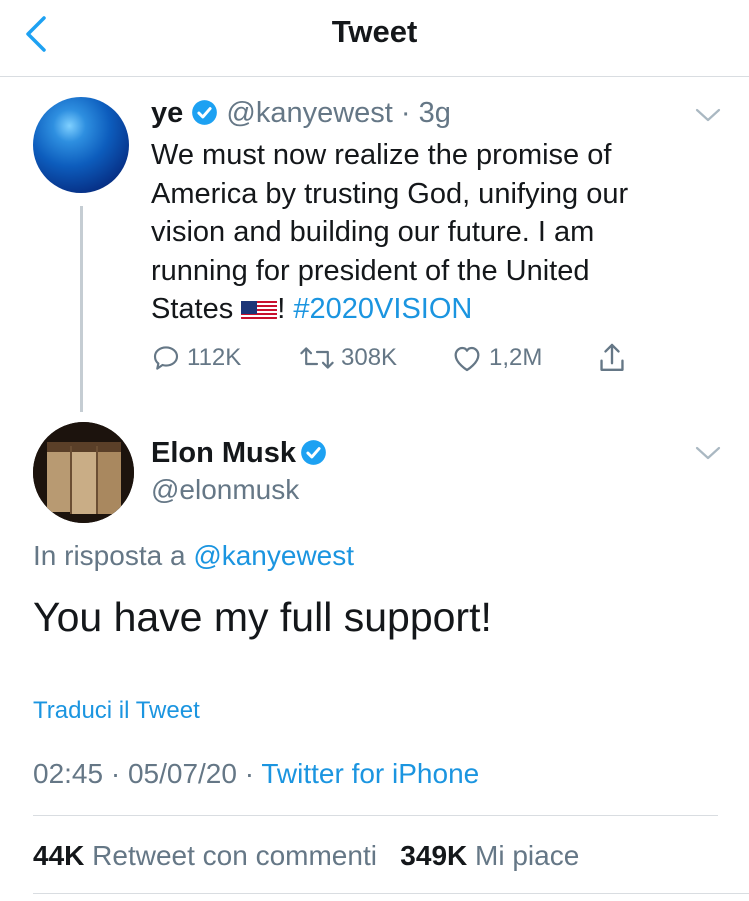 The height and width of the screenshot is (901, 749). I want to click on parent-tweet-menu-button, so click(708, 115).